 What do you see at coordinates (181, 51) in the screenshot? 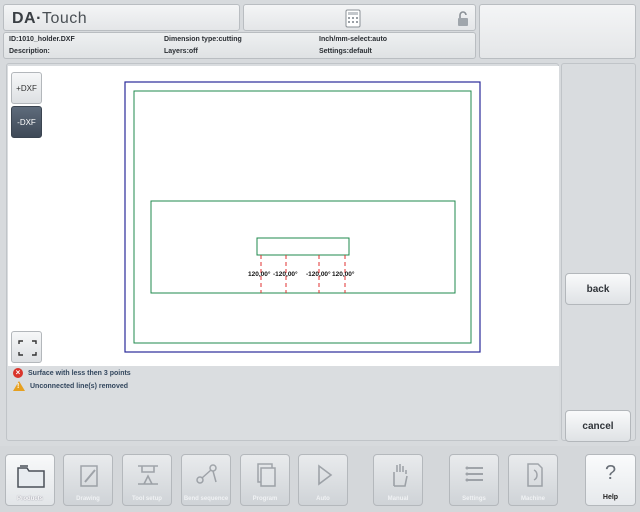
I see `info-layers: Layers:off` at bounding box center [181, 51].